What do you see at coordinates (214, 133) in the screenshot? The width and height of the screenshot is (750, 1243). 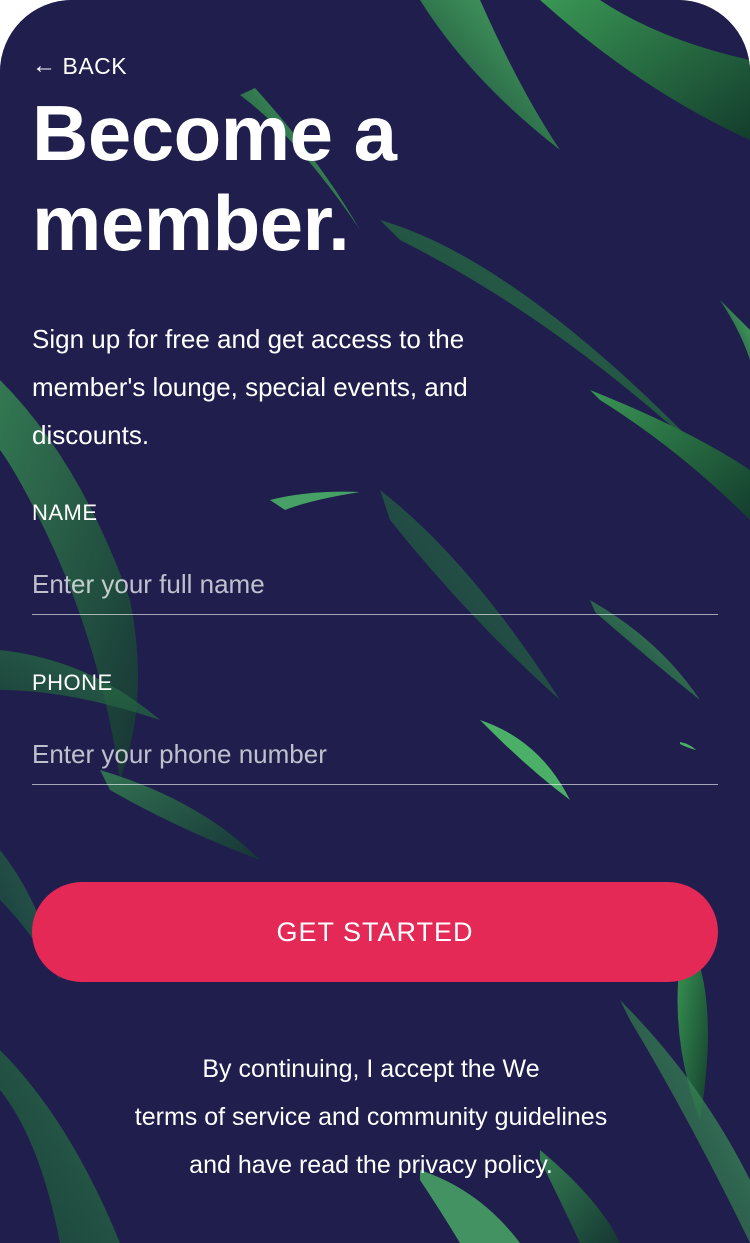 I see `title-line-1: Become a` at bounding box center [214, 133].